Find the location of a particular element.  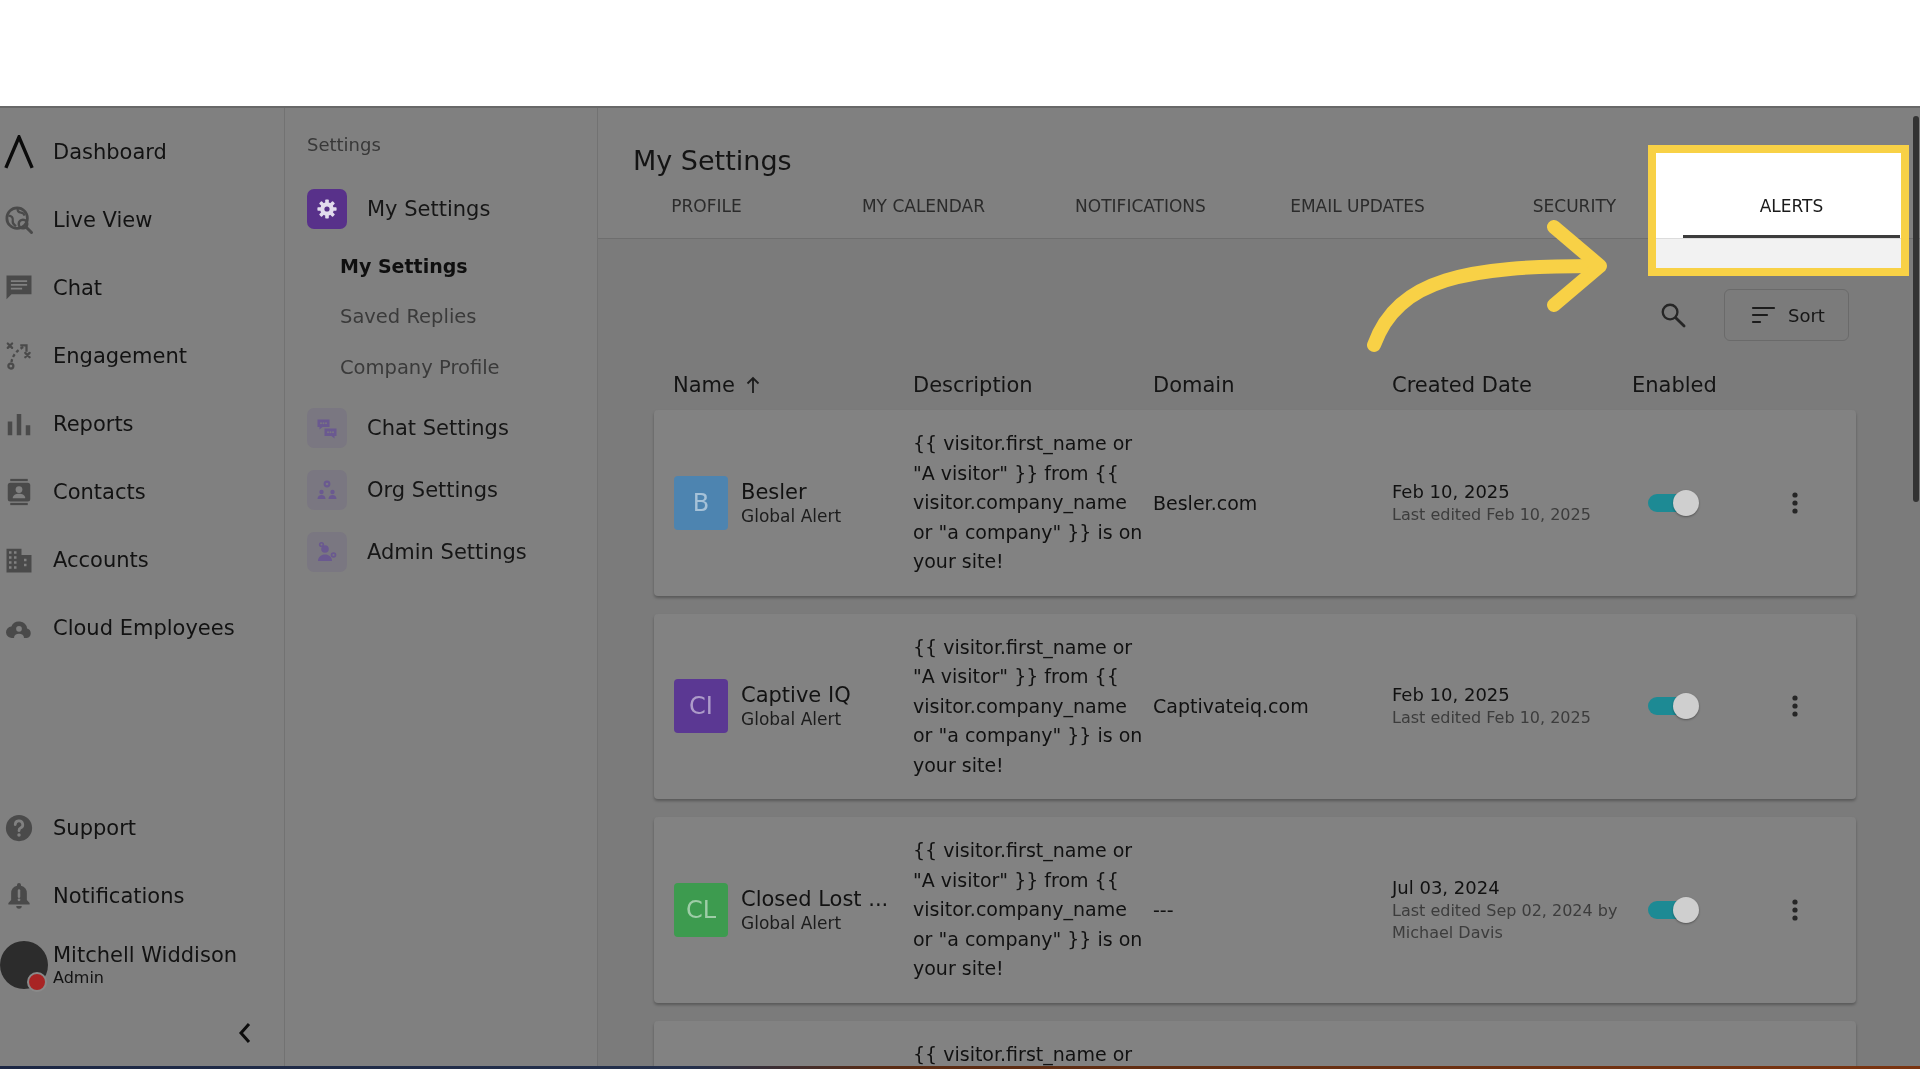

globe-search-icon is located at coordinates (19, 220).